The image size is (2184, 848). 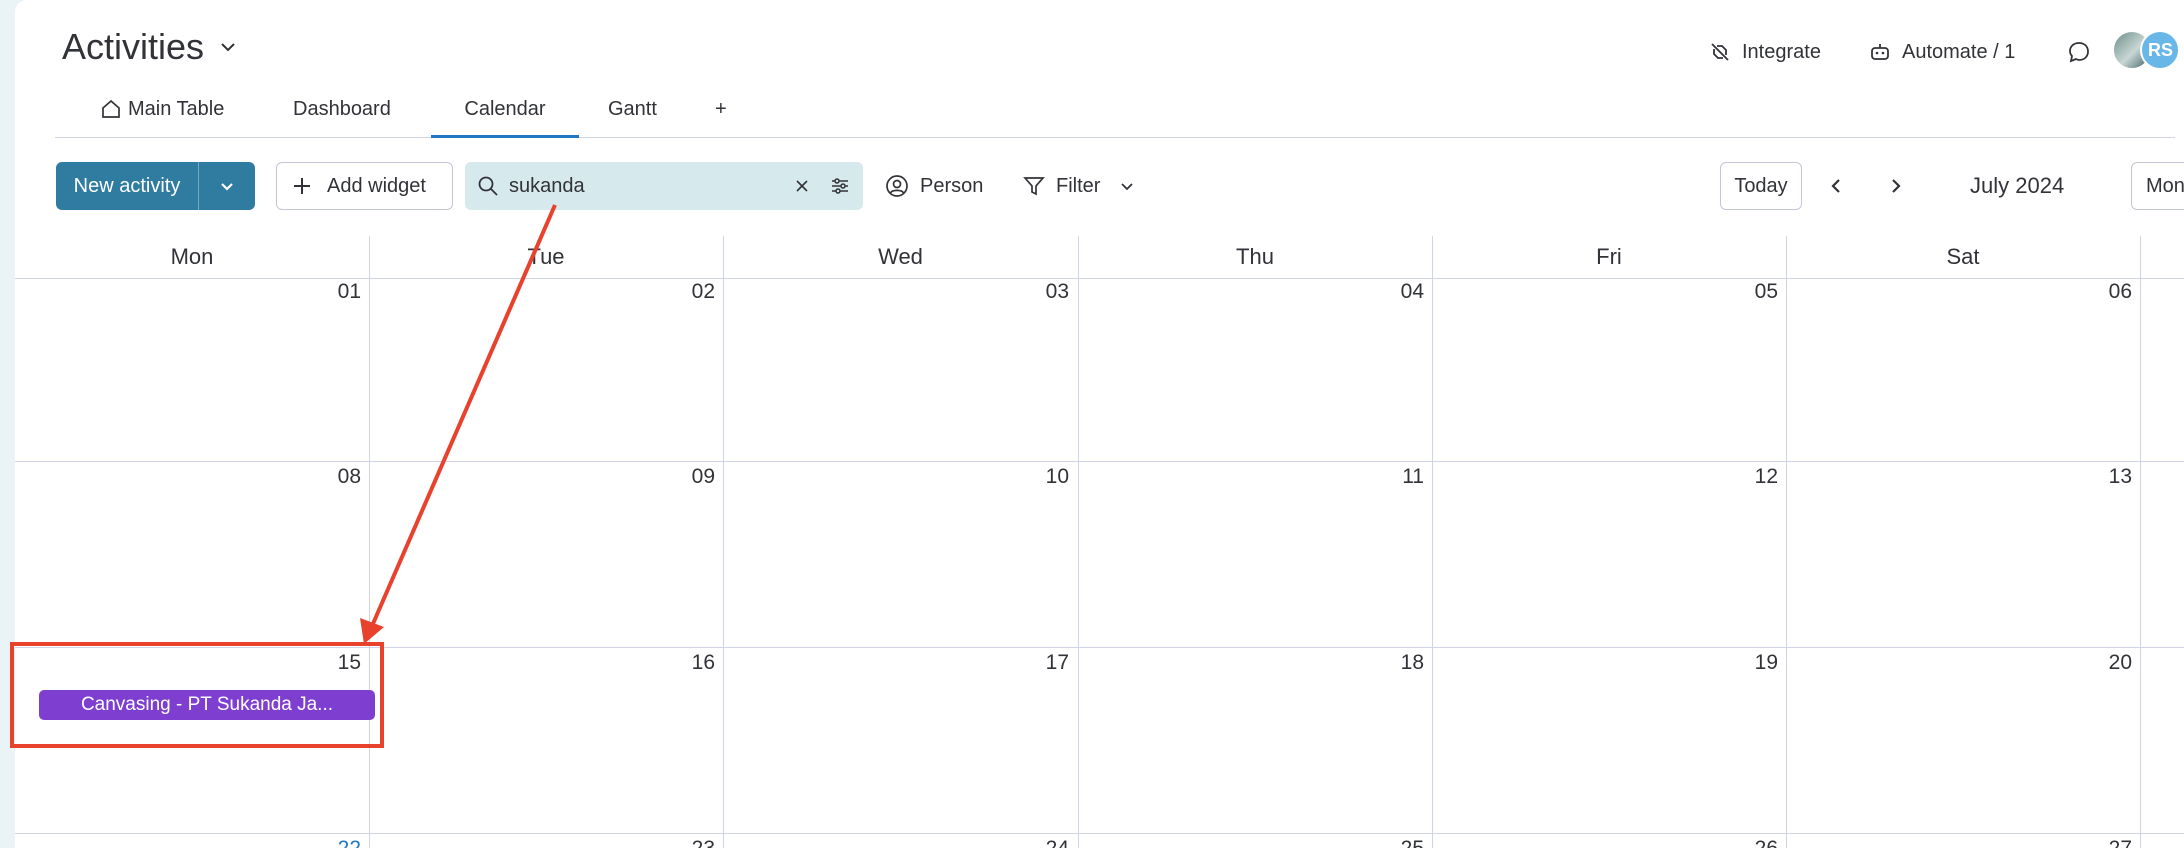 What do you see at coordinates (458, 424) in the screenshot?
I see `annotation-arrow` at bounding box center [458, 424].